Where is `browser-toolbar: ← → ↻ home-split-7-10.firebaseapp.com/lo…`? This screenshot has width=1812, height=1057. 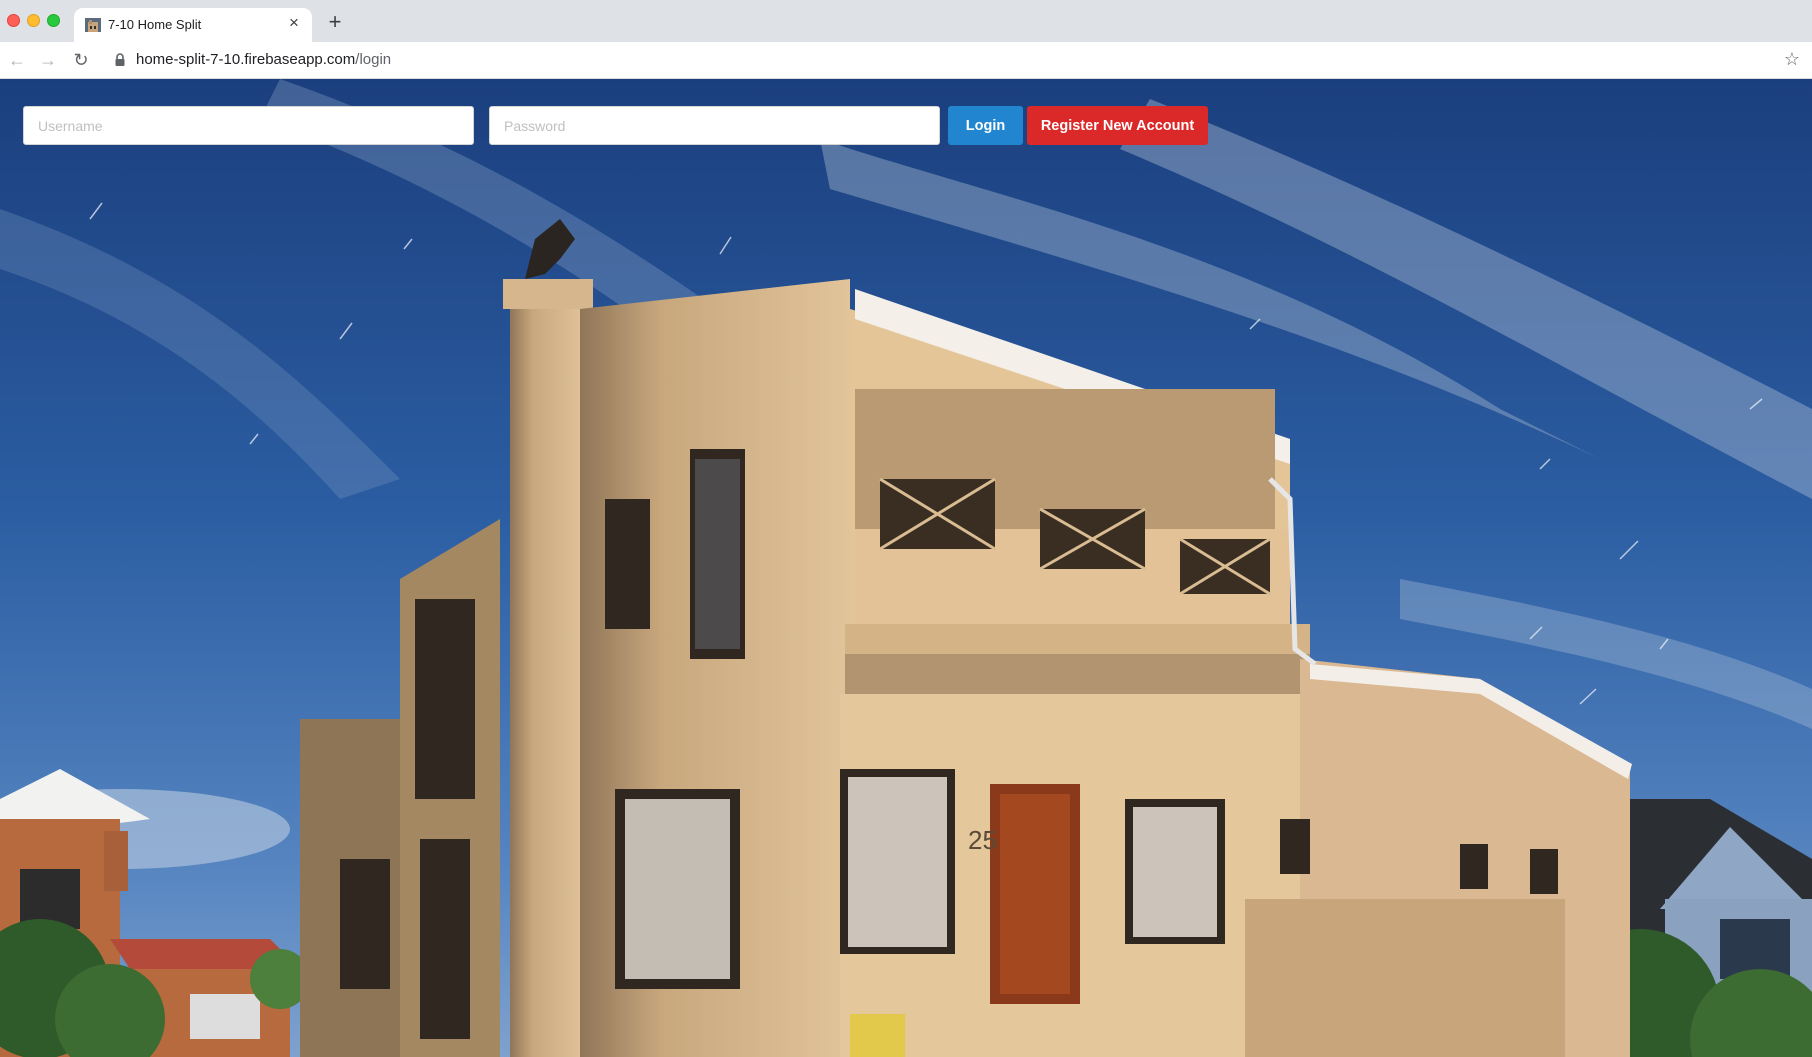 browser-toolbar: ← → ↻ home-split-7-10.firebaseapp.com/lo… is located at coordinates (906, 60).